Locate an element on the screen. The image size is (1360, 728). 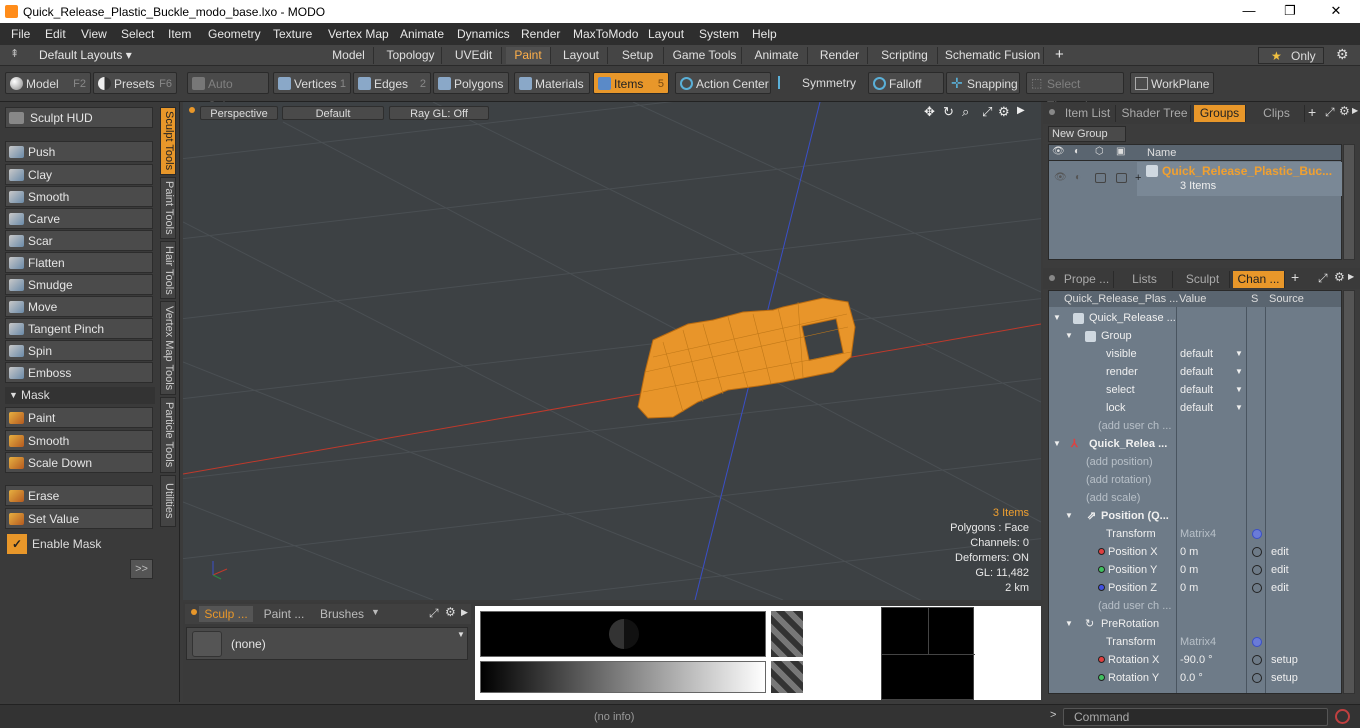
tab-shader-tree: Shader Tree is located at coordinates (1155, 113).